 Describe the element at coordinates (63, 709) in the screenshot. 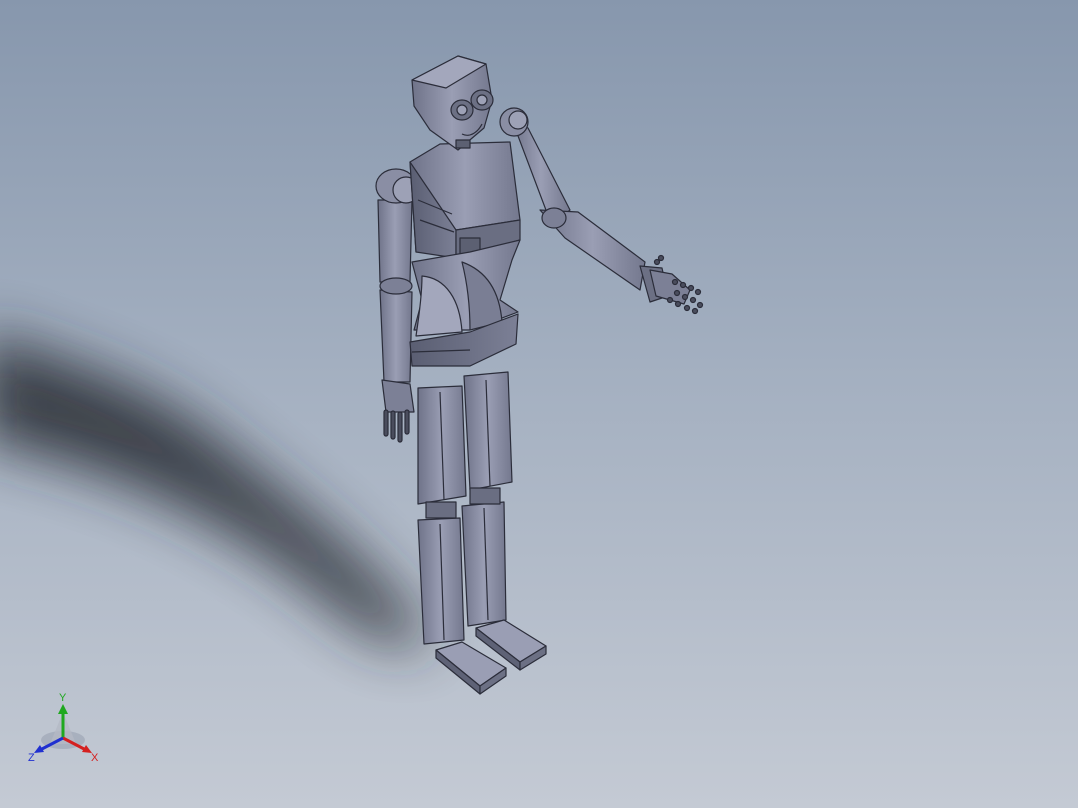

I see `y-axis-arrow` at that location.